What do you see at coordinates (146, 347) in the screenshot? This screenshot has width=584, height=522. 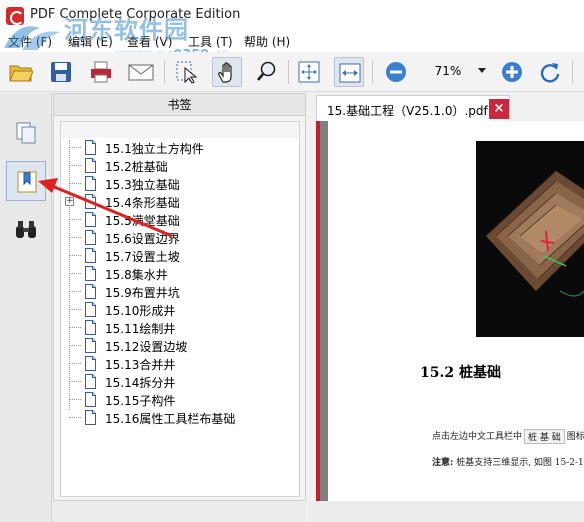 I see `bookmark-label: 15.12设置边坡` at bounding box center [146, 347].